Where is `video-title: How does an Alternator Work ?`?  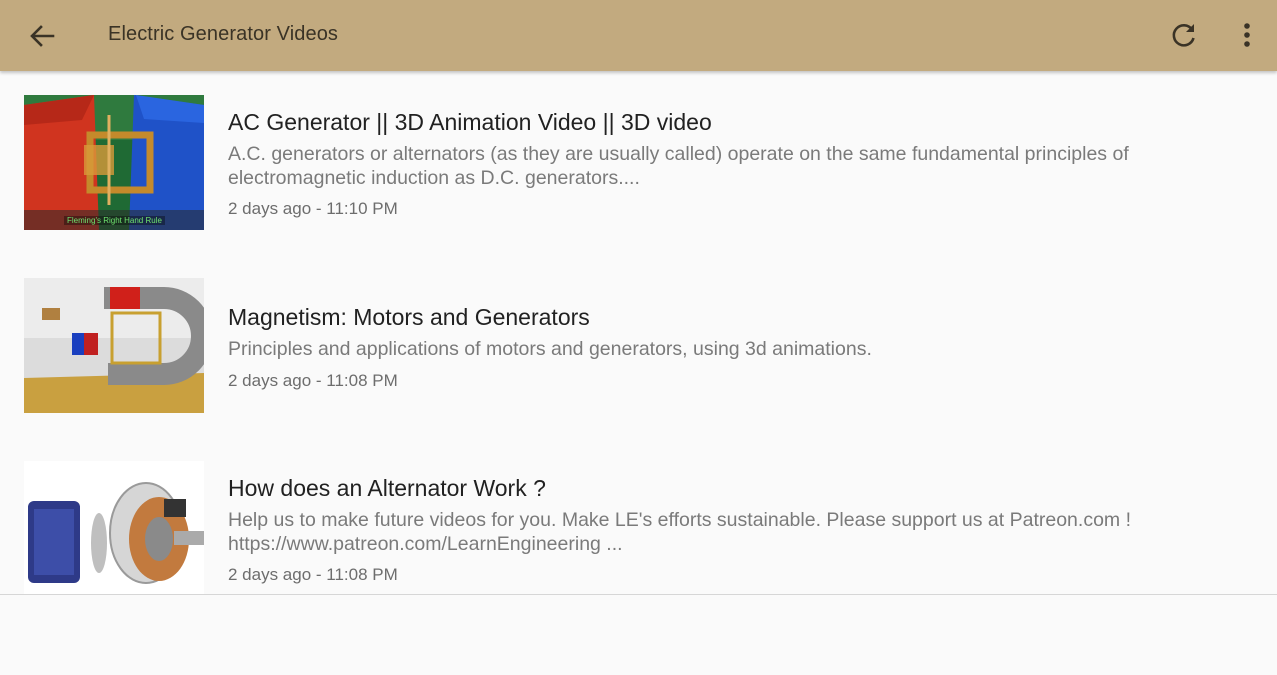 video-title: How does an Alternator Work ? is located at coordinates (387, 488).